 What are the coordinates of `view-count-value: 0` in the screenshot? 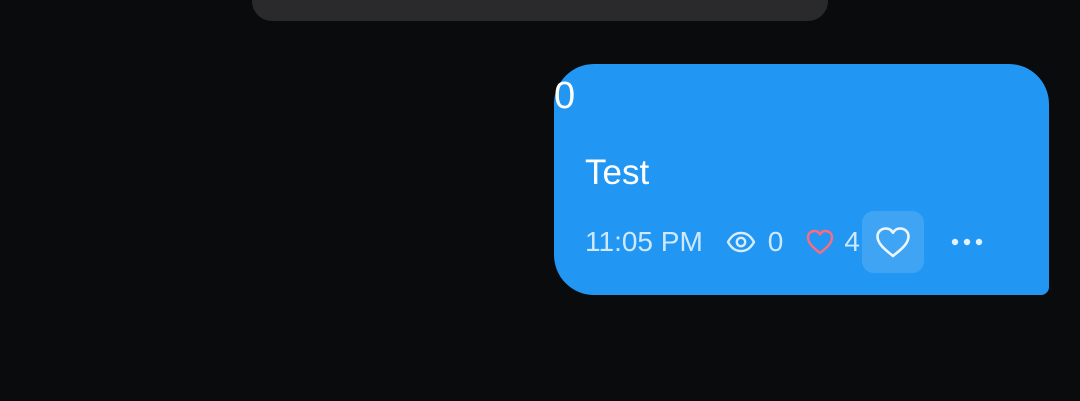 It's located at (775, 241).